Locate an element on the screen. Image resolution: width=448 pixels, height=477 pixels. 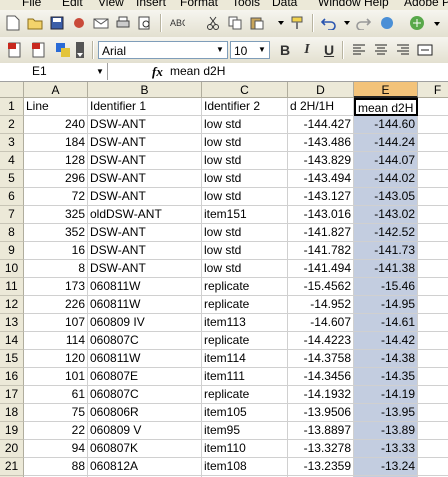
column-header-f: F is located at coordinates (433, 90).